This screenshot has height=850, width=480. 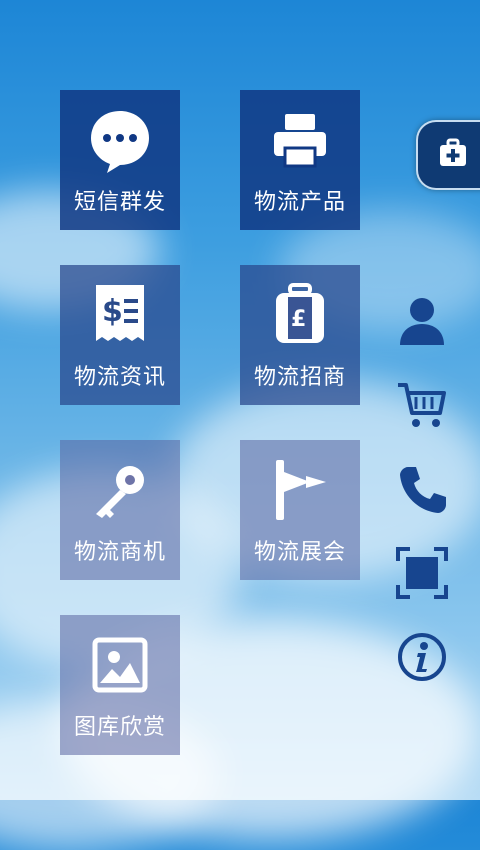 I want to click on printer-icon, so click(x=300, y=140).